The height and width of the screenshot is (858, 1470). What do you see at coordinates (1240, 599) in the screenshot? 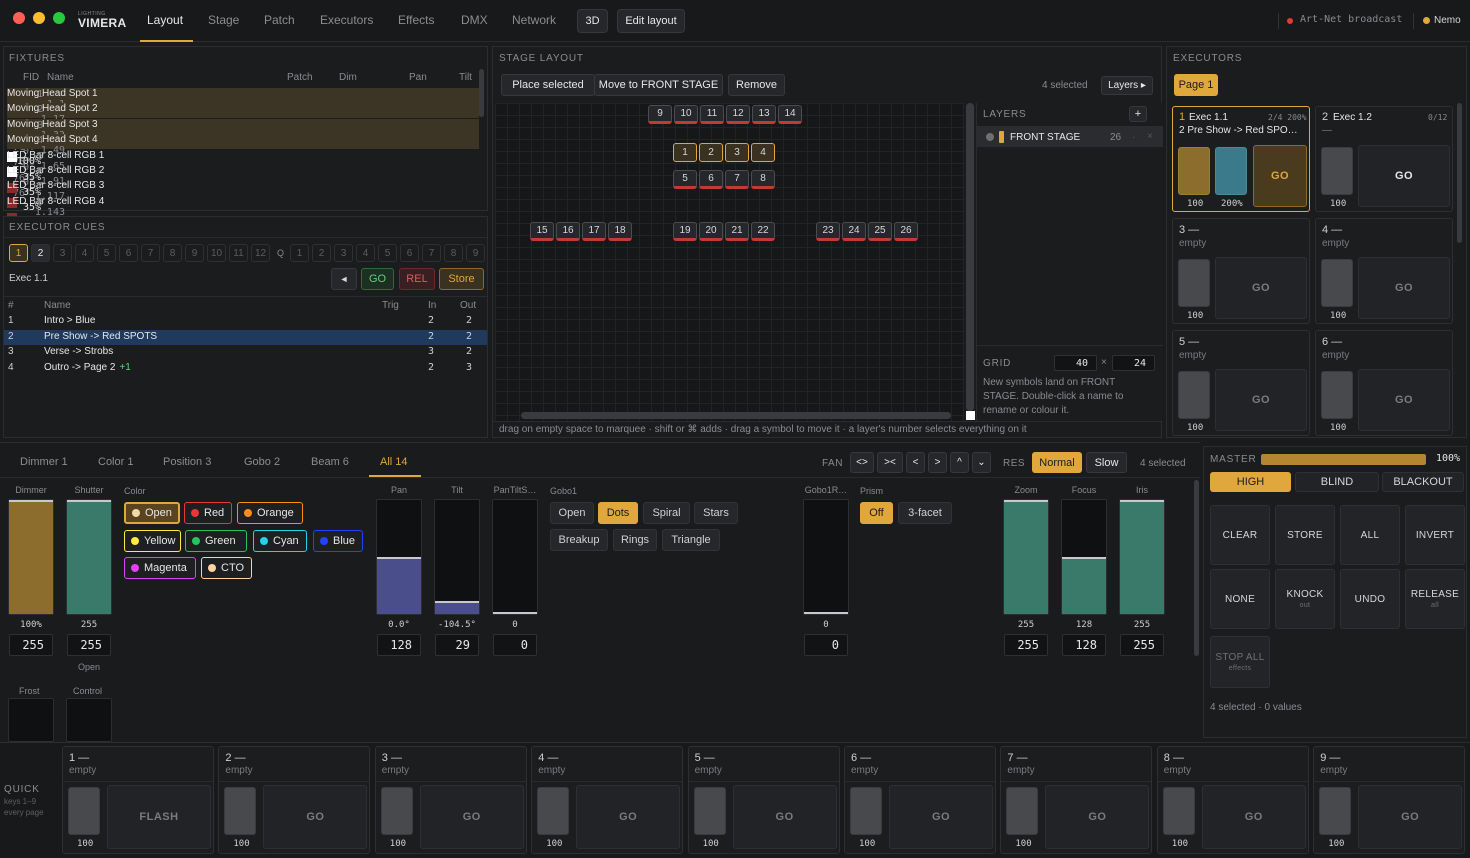
I see `master-none-button: NONE` at bounding box center [1240, 599].